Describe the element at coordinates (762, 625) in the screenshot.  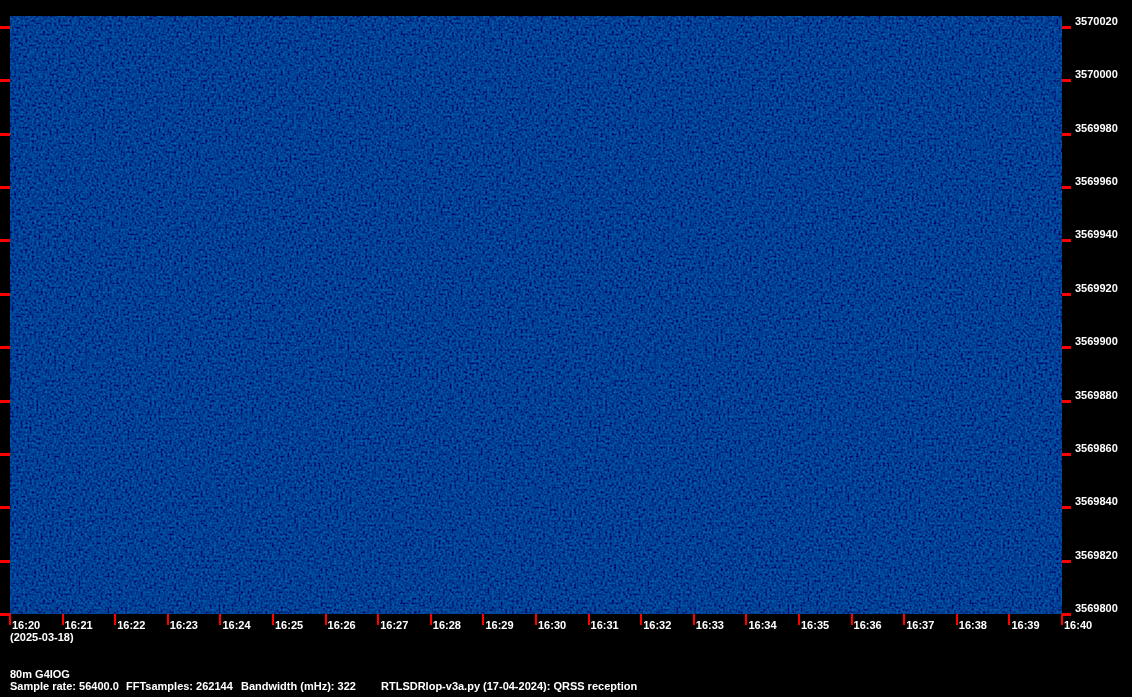
I see `time-label: 16:34` at that location.